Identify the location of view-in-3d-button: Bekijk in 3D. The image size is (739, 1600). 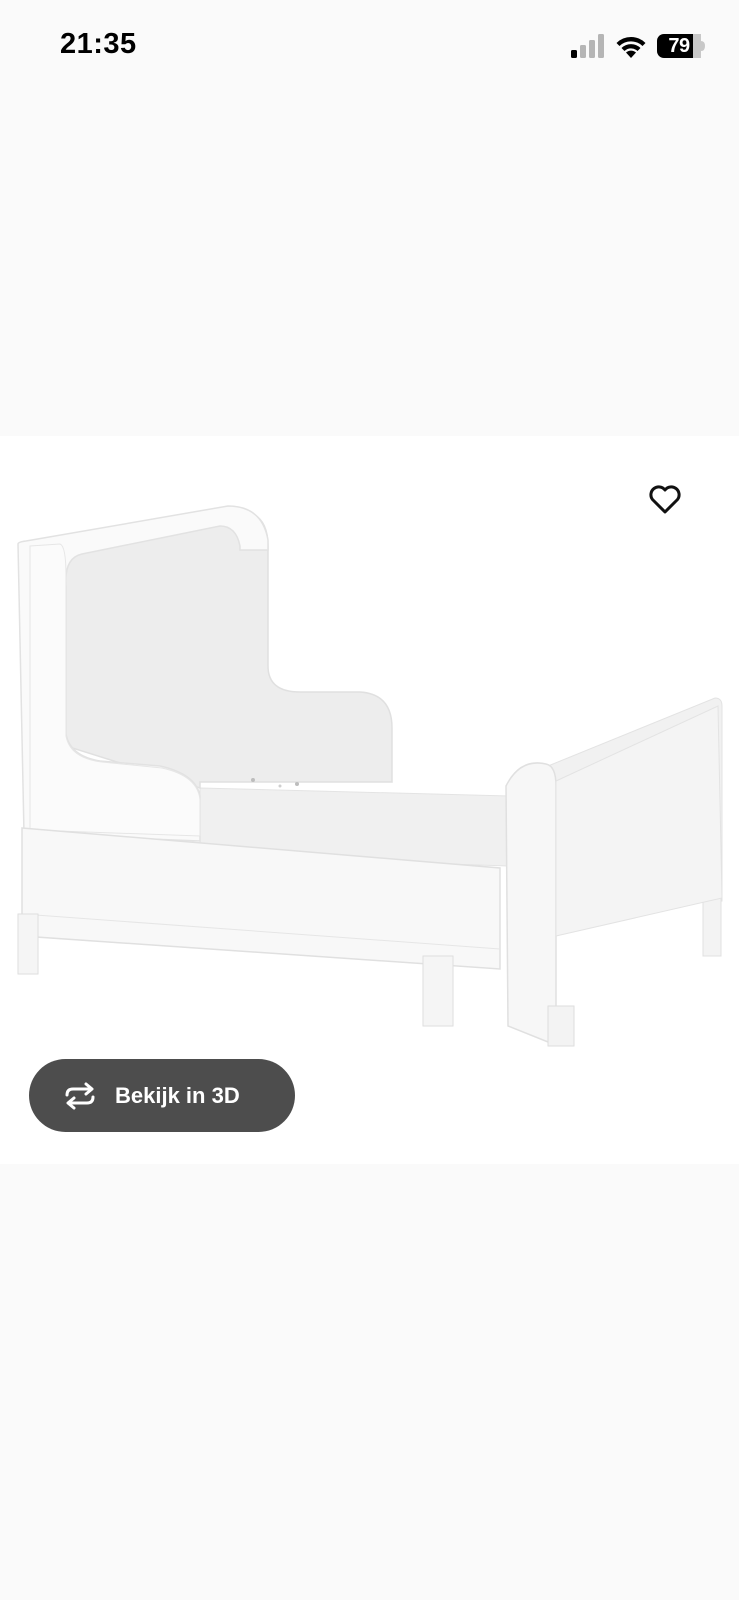
(162, 1095).